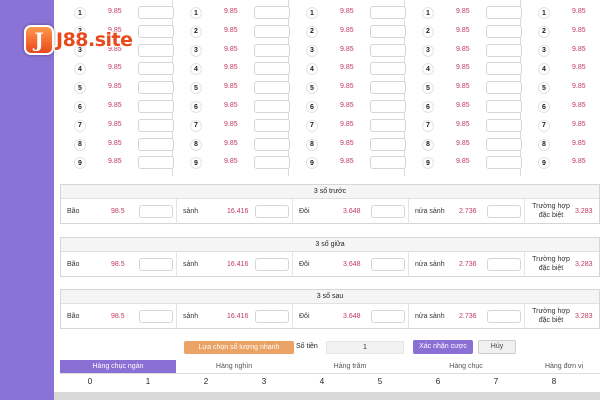  Describe the element at coordinates (466, 367) in the screenshot. I see `tab-place-3: Hàng chục` at that location.